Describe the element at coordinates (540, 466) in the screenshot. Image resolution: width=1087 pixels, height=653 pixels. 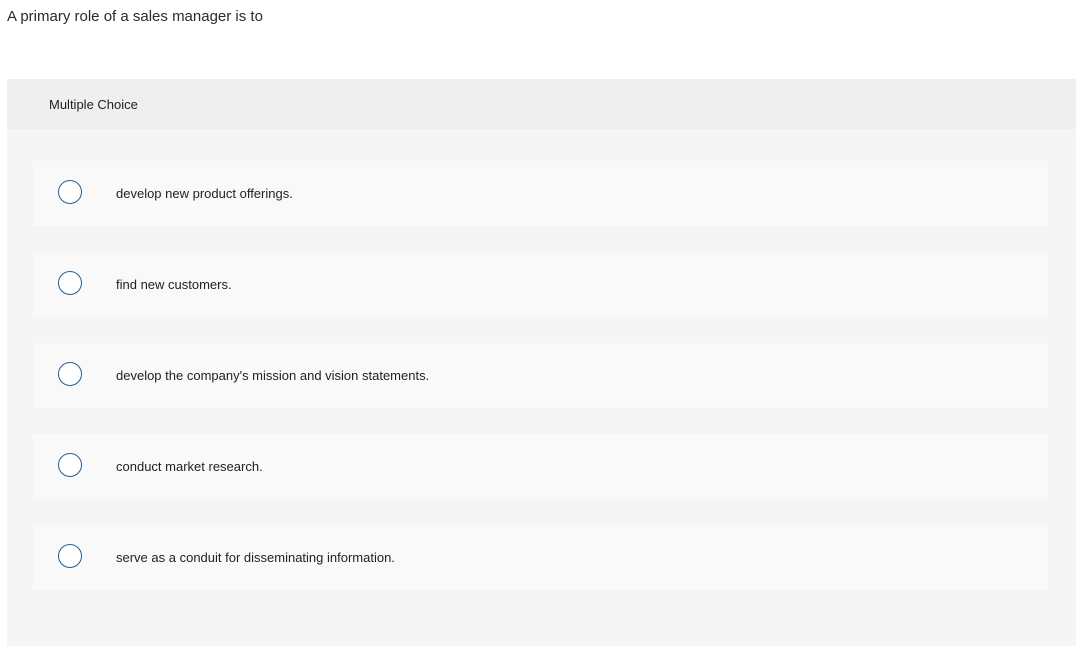
I see `answer-option-4: conduct market research.` at that location.